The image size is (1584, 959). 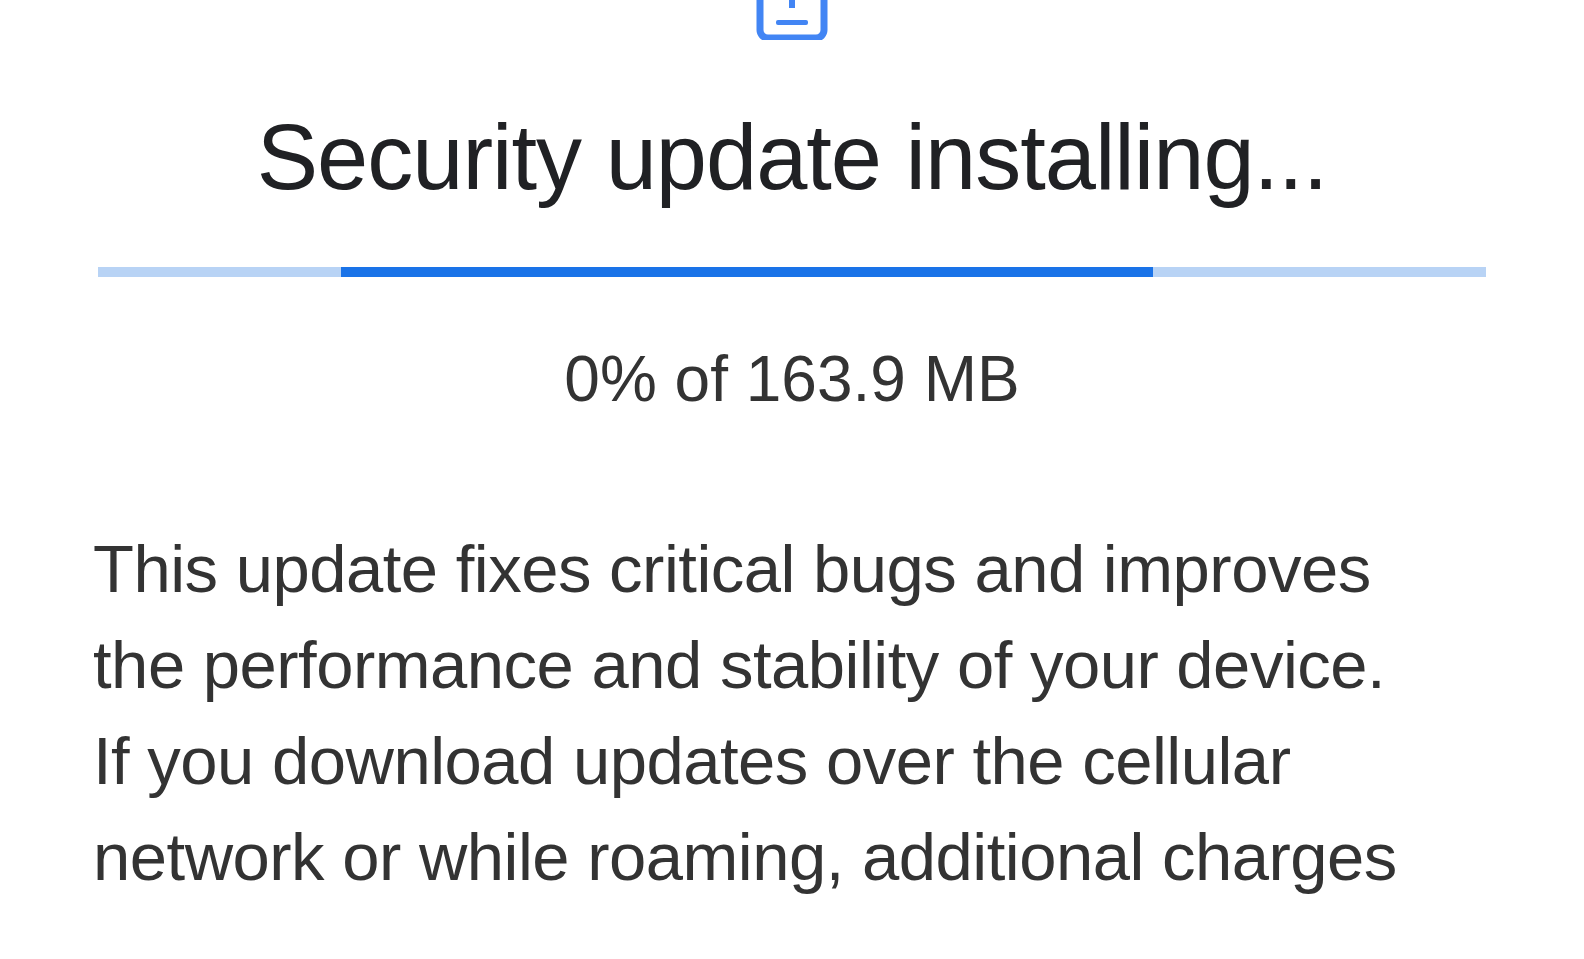 I want to click on progress-text: 0% of 163.9 MB, so click(x=792, y=379).